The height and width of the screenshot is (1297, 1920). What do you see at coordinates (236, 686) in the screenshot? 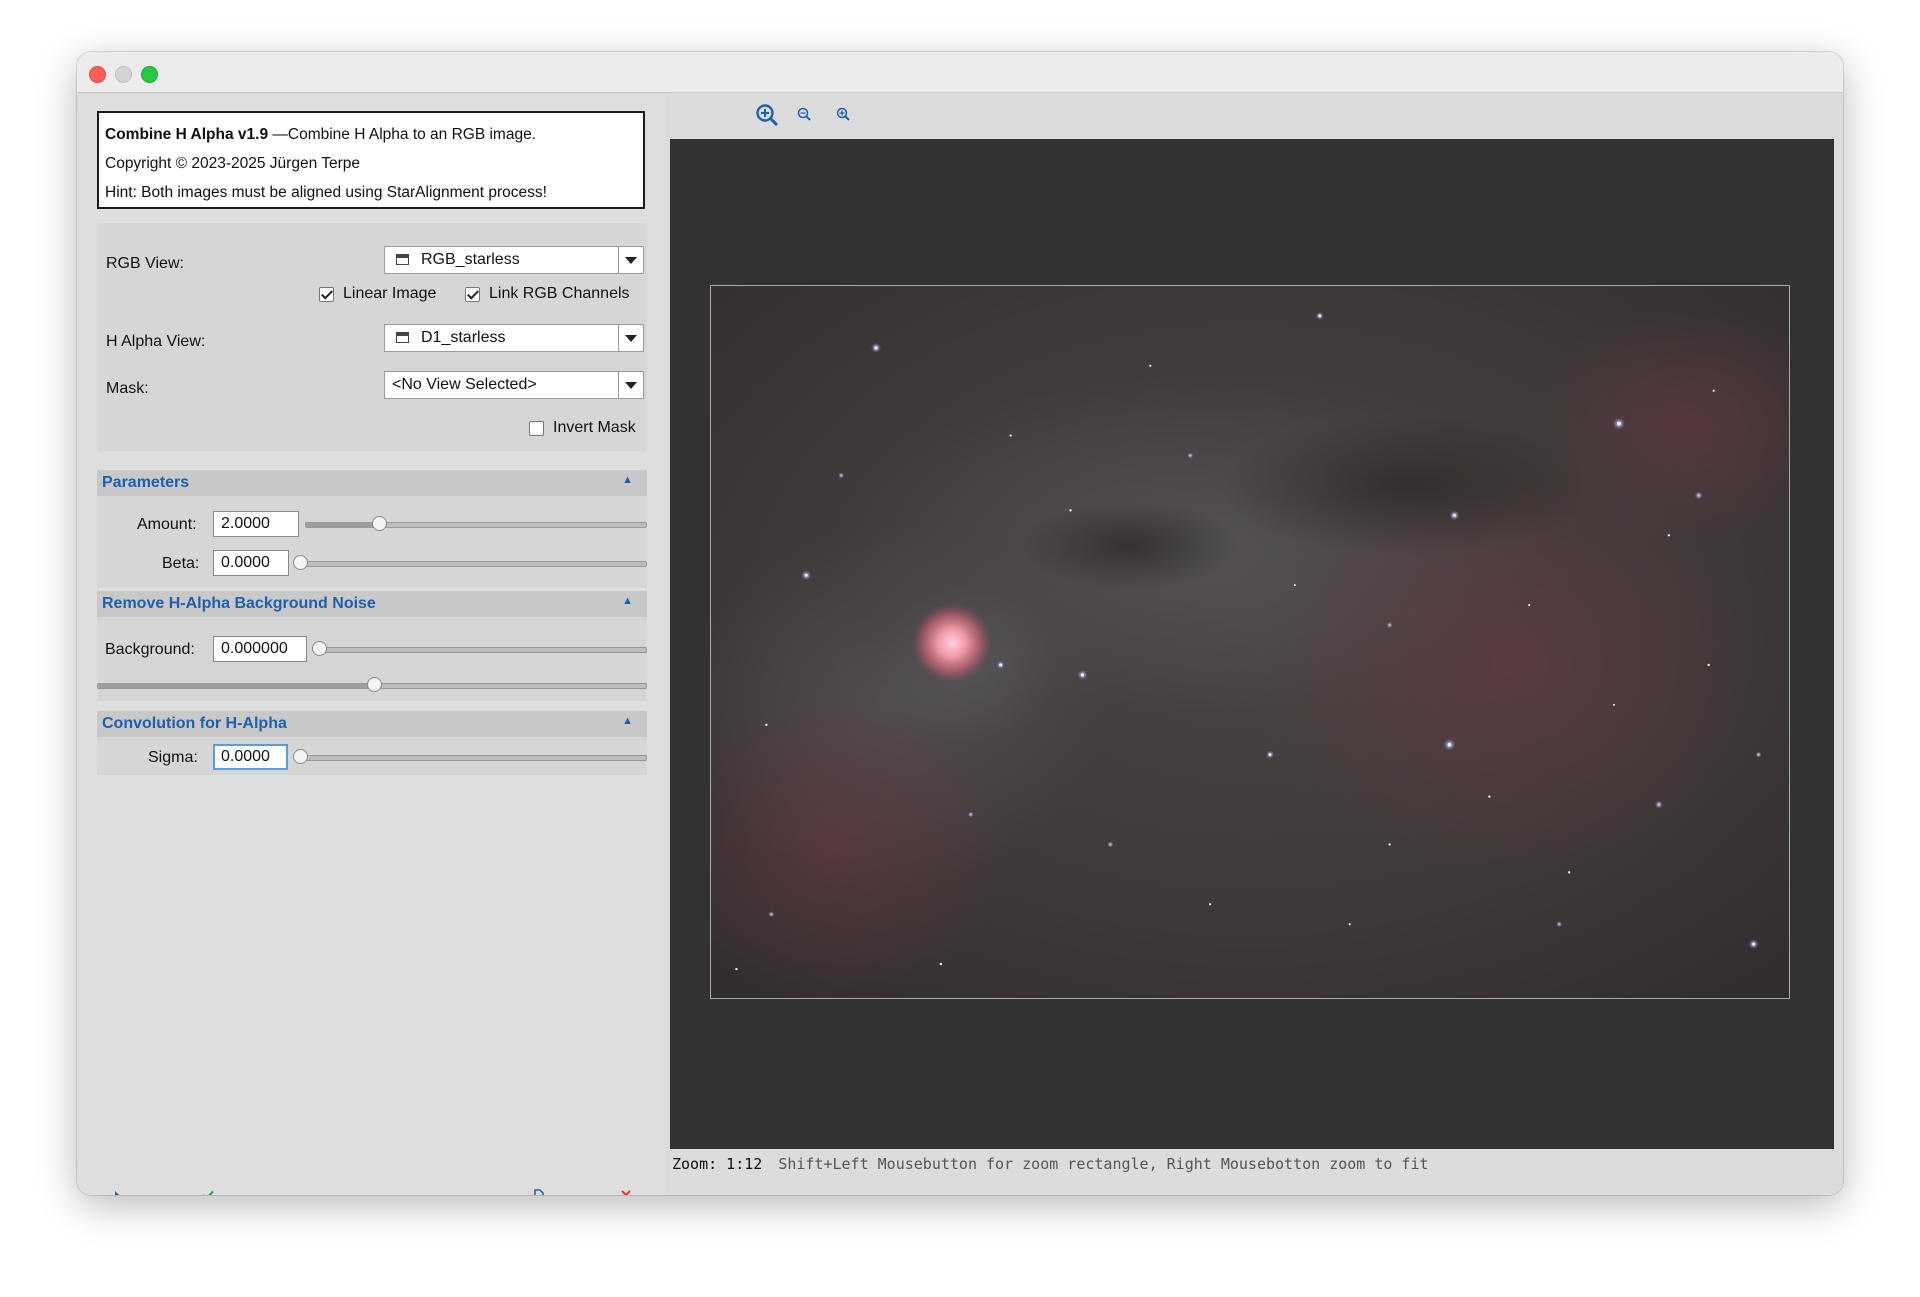
I see `background-range-fill` at bounding box center [236, 686].